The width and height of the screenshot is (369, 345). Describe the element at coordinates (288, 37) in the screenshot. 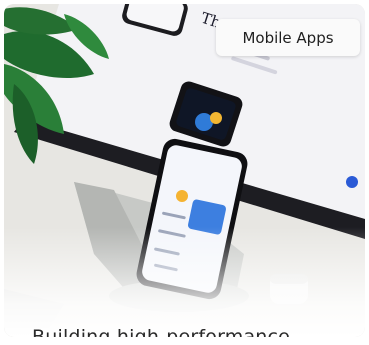

I see `category-badge: Mobile Apps` at that location.